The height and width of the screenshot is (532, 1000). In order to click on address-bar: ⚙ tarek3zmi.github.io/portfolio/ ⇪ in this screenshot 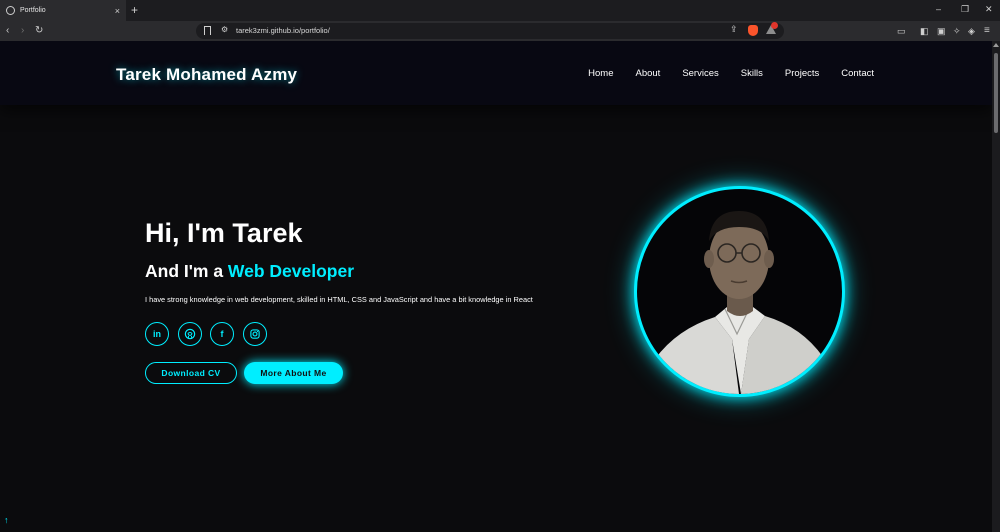, I will do `click(490, 30)`.